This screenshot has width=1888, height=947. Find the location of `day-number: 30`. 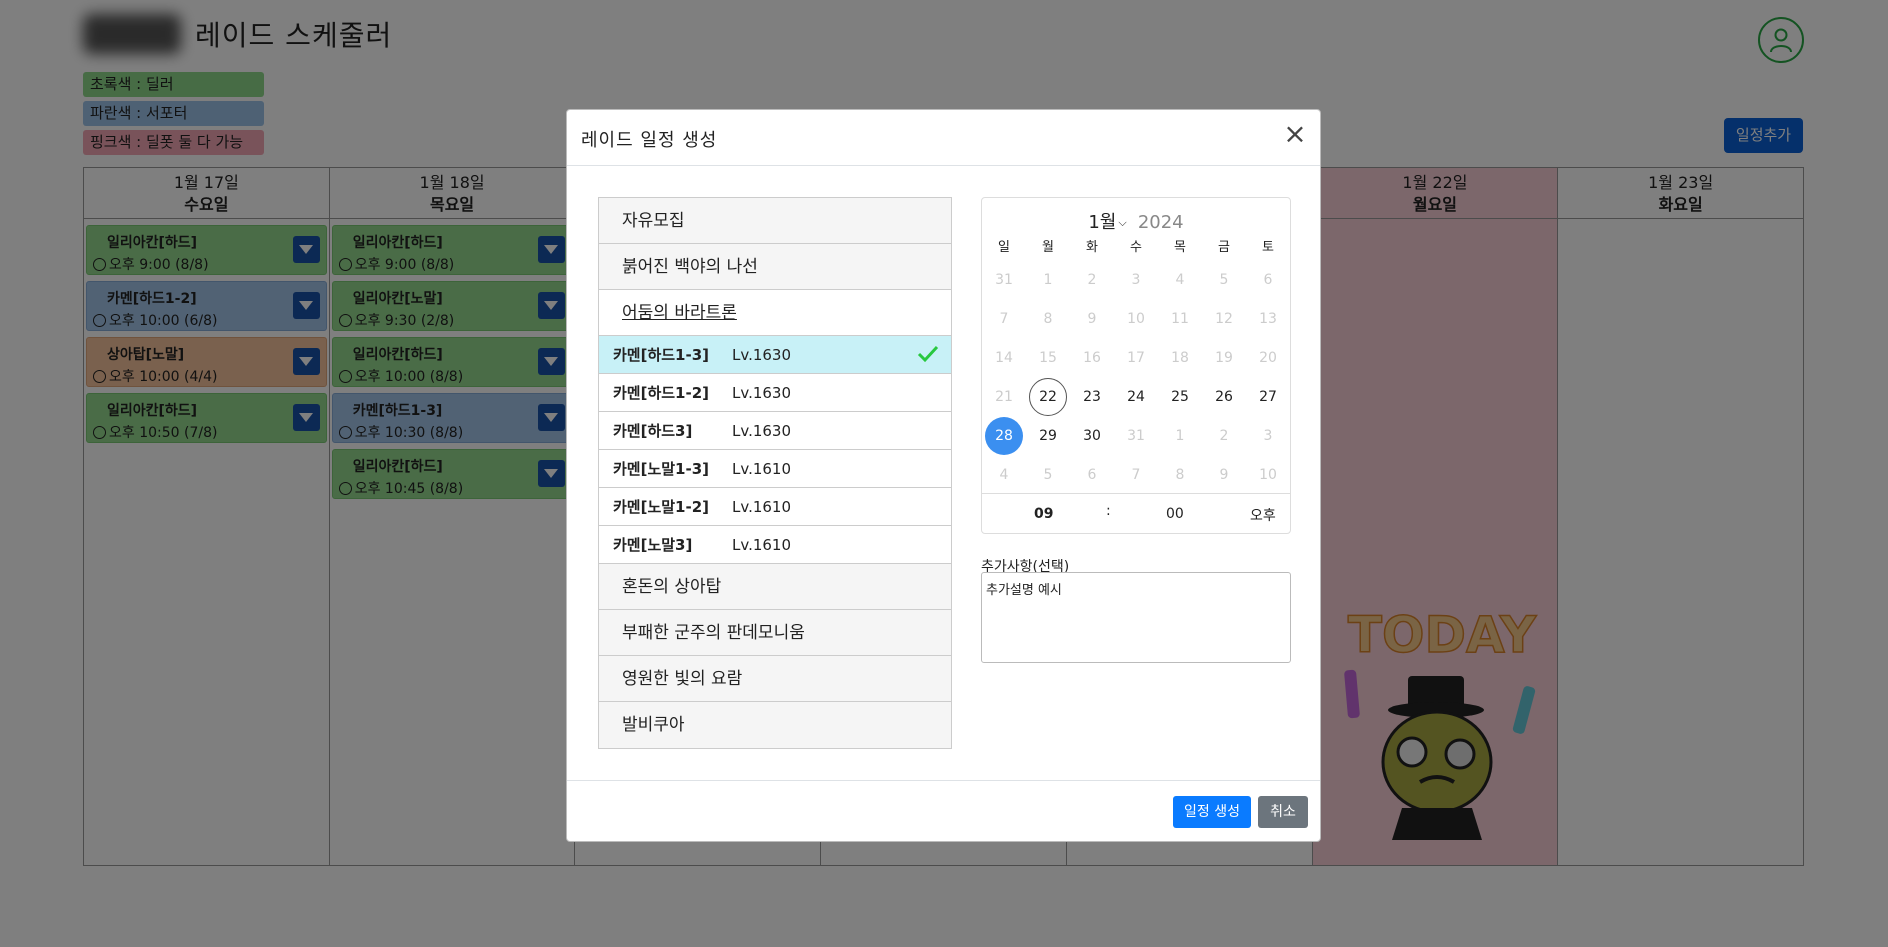

day-number: 30 is located at coordinates (1092, 435).